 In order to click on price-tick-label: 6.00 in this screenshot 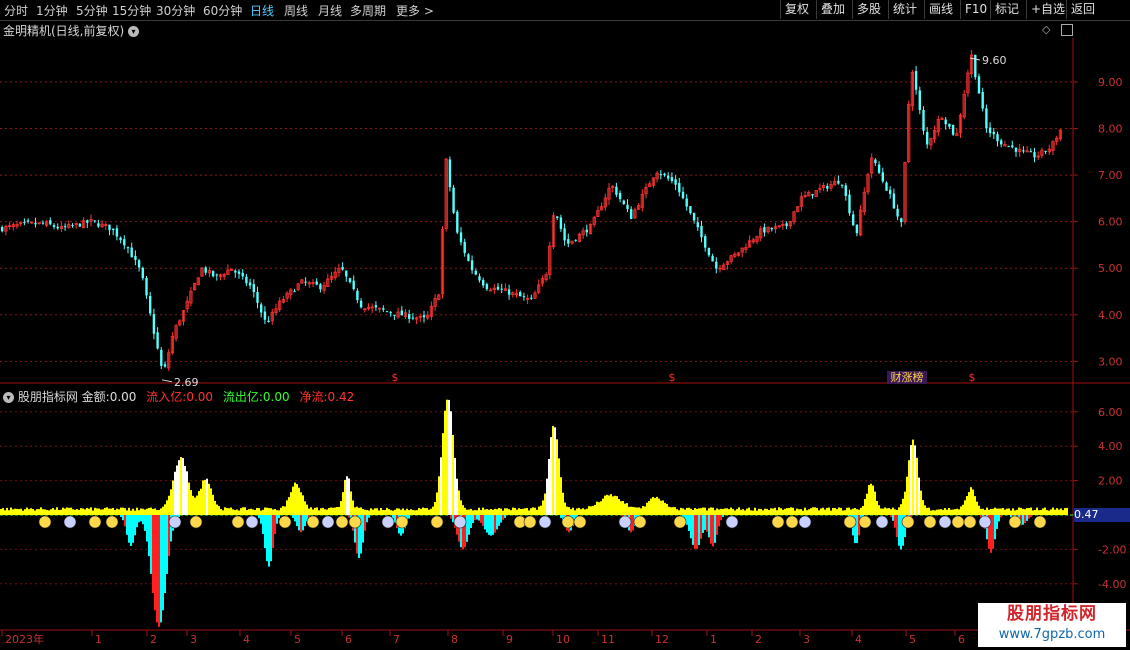, I will do `click(1110, 222)`.